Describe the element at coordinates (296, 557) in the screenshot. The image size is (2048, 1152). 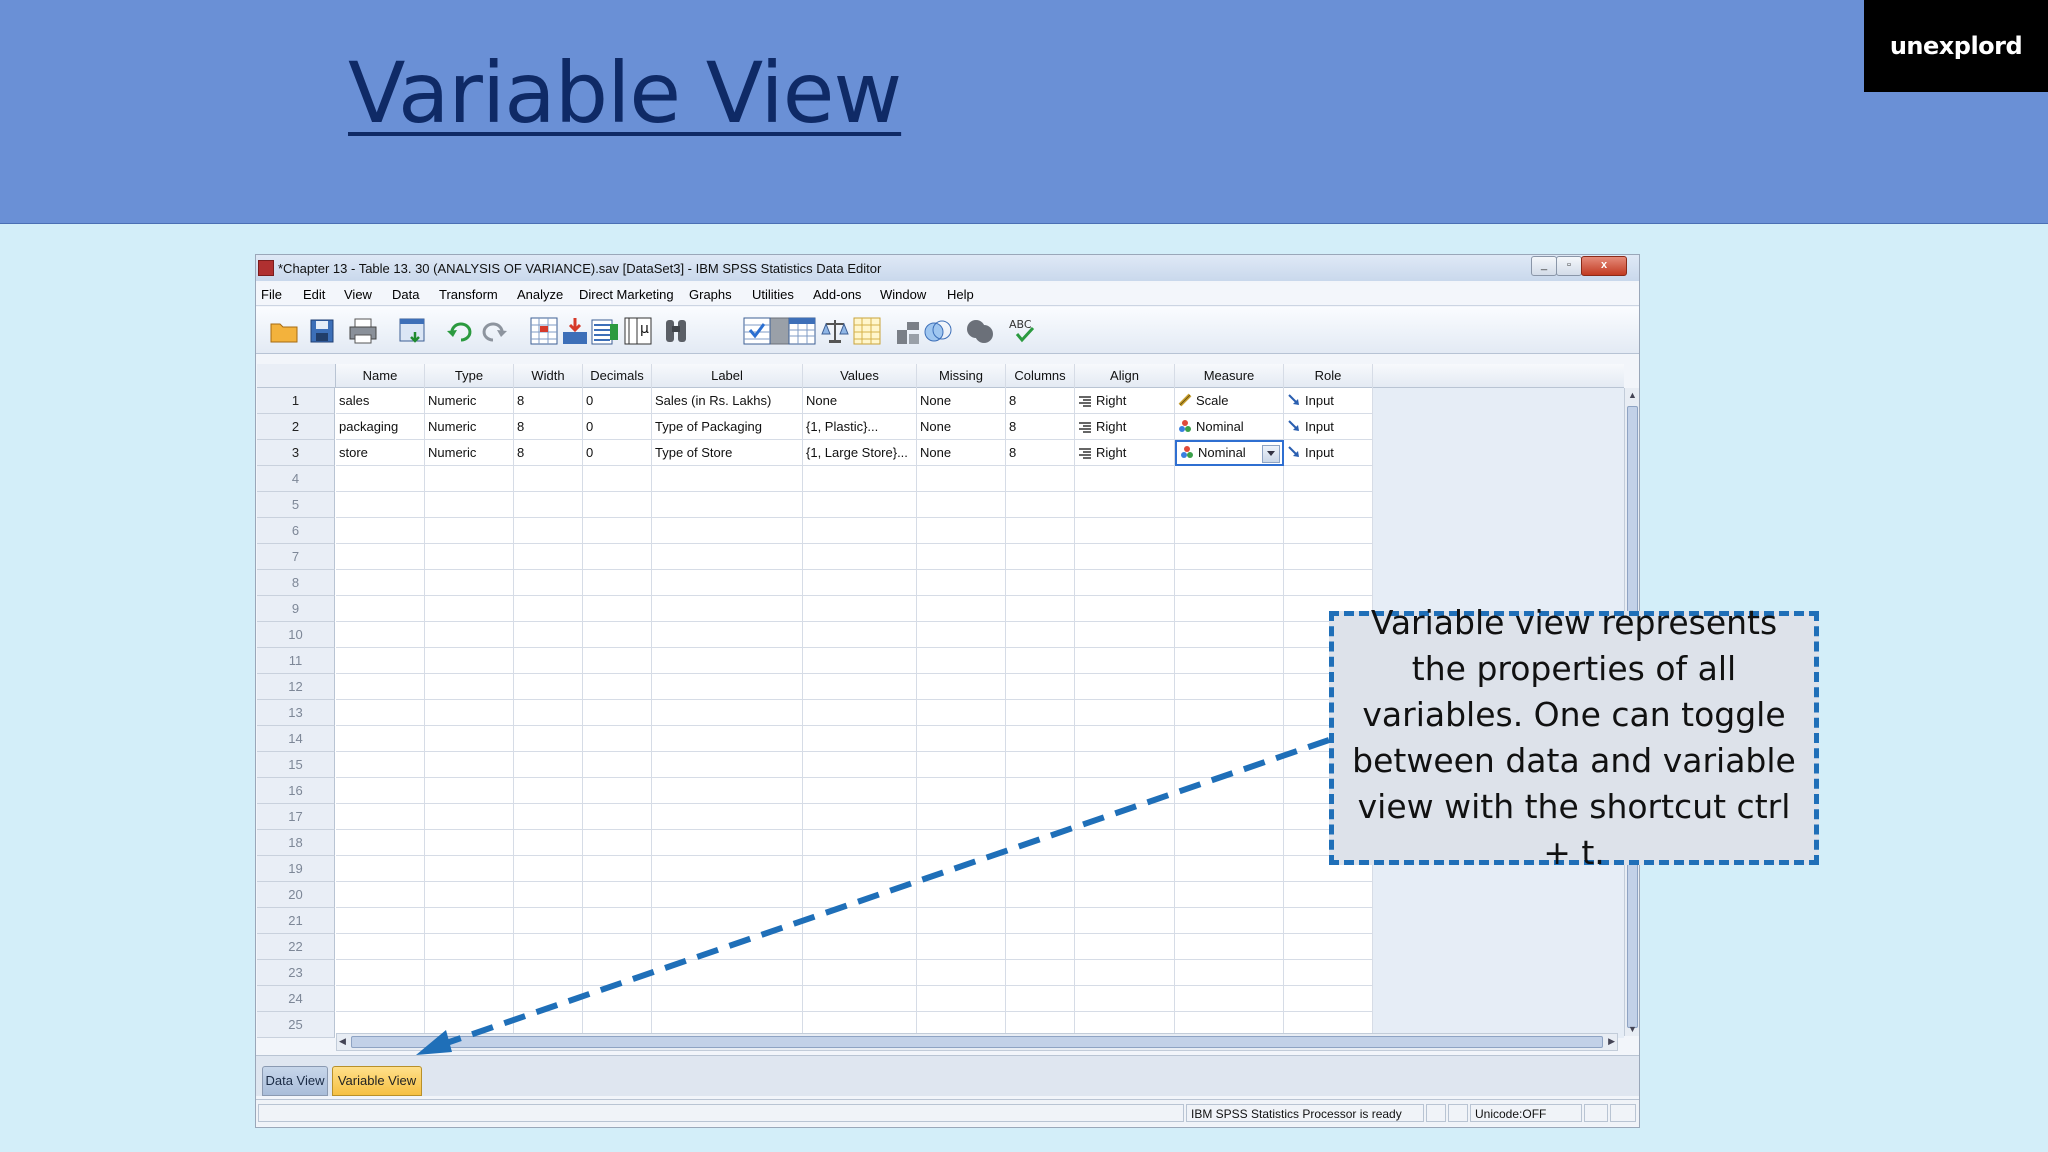
I see `row-header-7: 7` at that location.